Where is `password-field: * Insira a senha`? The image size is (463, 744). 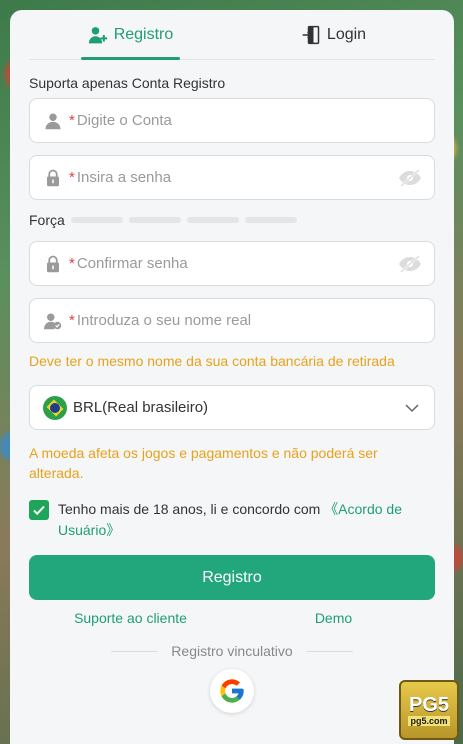
password-field: * Insira a senha is located at coordinates (232, 177).